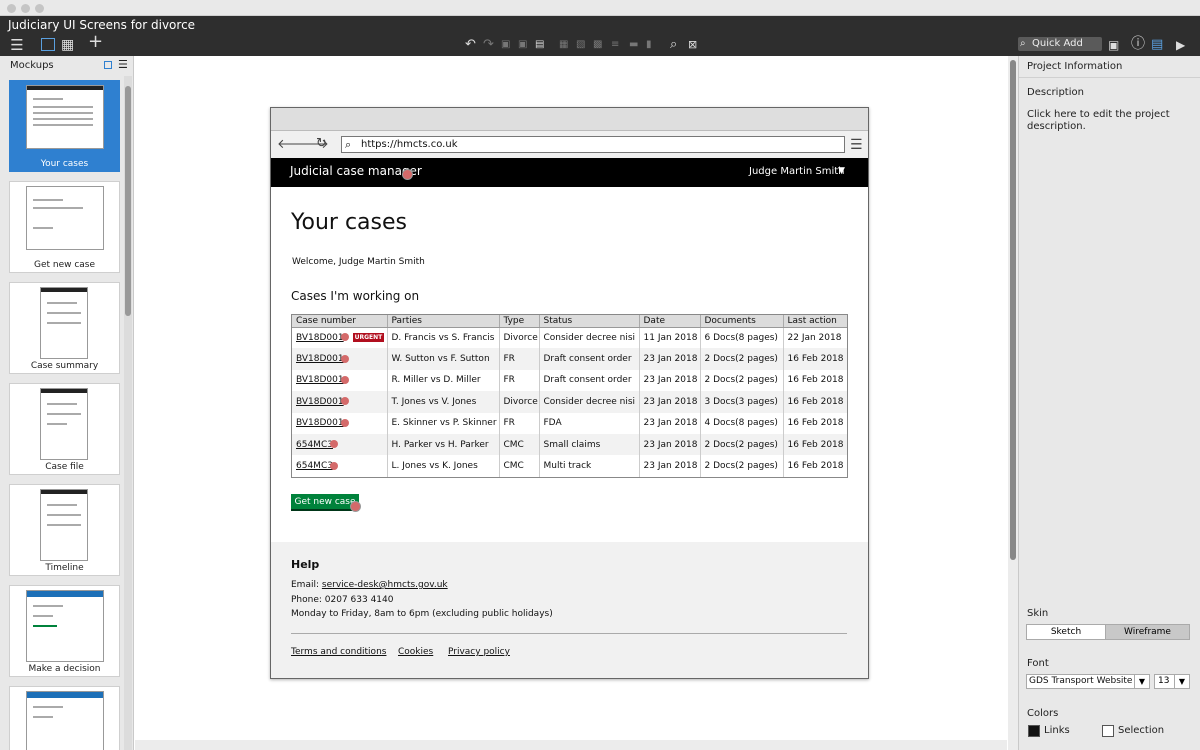 The height and width of the screenshot is (750, 1200). What do you see at coordinates (368, 337) in the screenshot?
I see `urgent-badge: URGENT` at bounding box center [368, 337].